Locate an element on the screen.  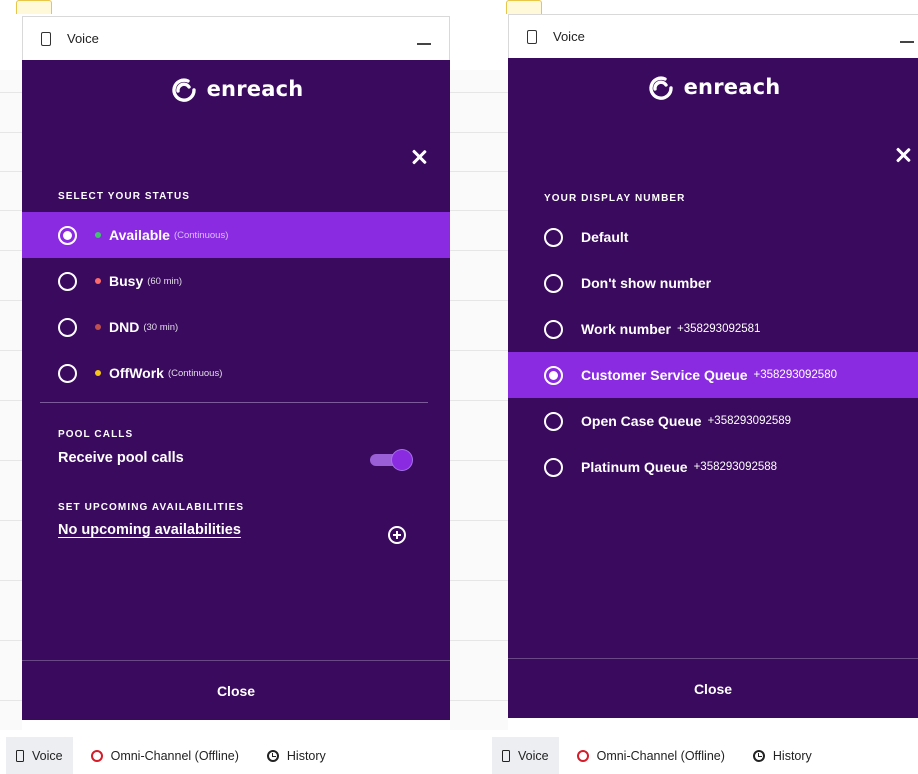
status-name: DND is located at coordinates (124, 327).